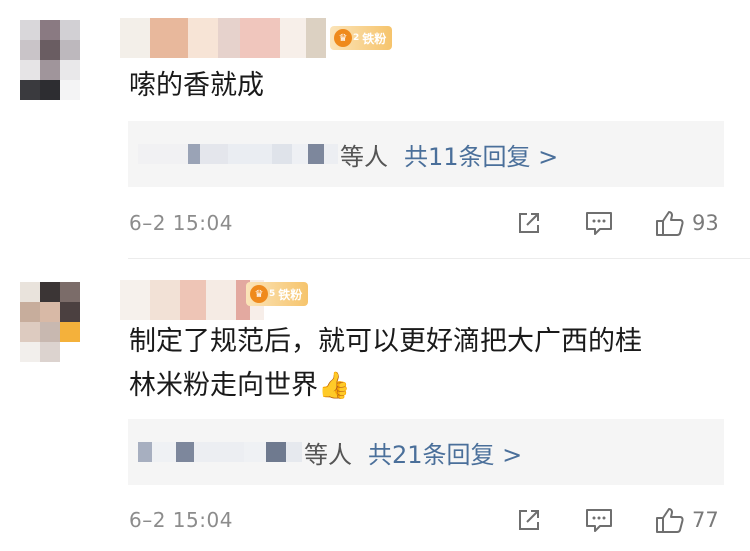 This screenshot has width=750, height=551. What do you see at coordinates (429, 520) in the screenshot?
I see `comment-meta: 6–2 15:04 77` at bounding box center [429, 520].